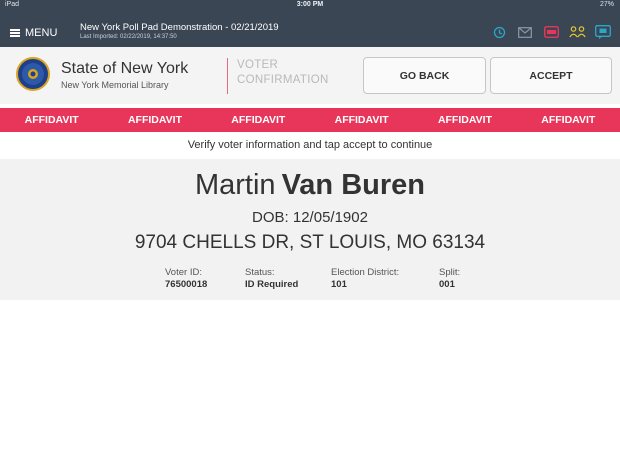 This screenshot has width=620, height=461. What do you see at coordinates (577, 32) in the screenshot?
I see `voters-icon` at bounding box center [577, 32].